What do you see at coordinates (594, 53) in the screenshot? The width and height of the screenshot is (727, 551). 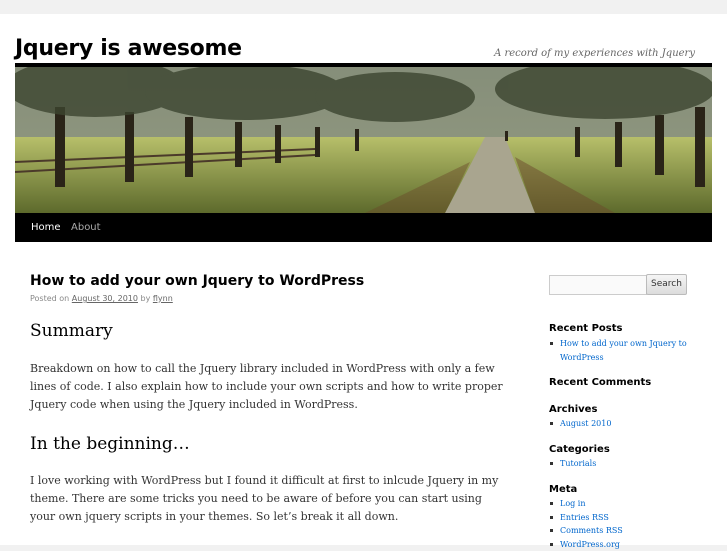 I see `site-tagline: A record of my experiences with Jquery` at bounding box center [594, 53].